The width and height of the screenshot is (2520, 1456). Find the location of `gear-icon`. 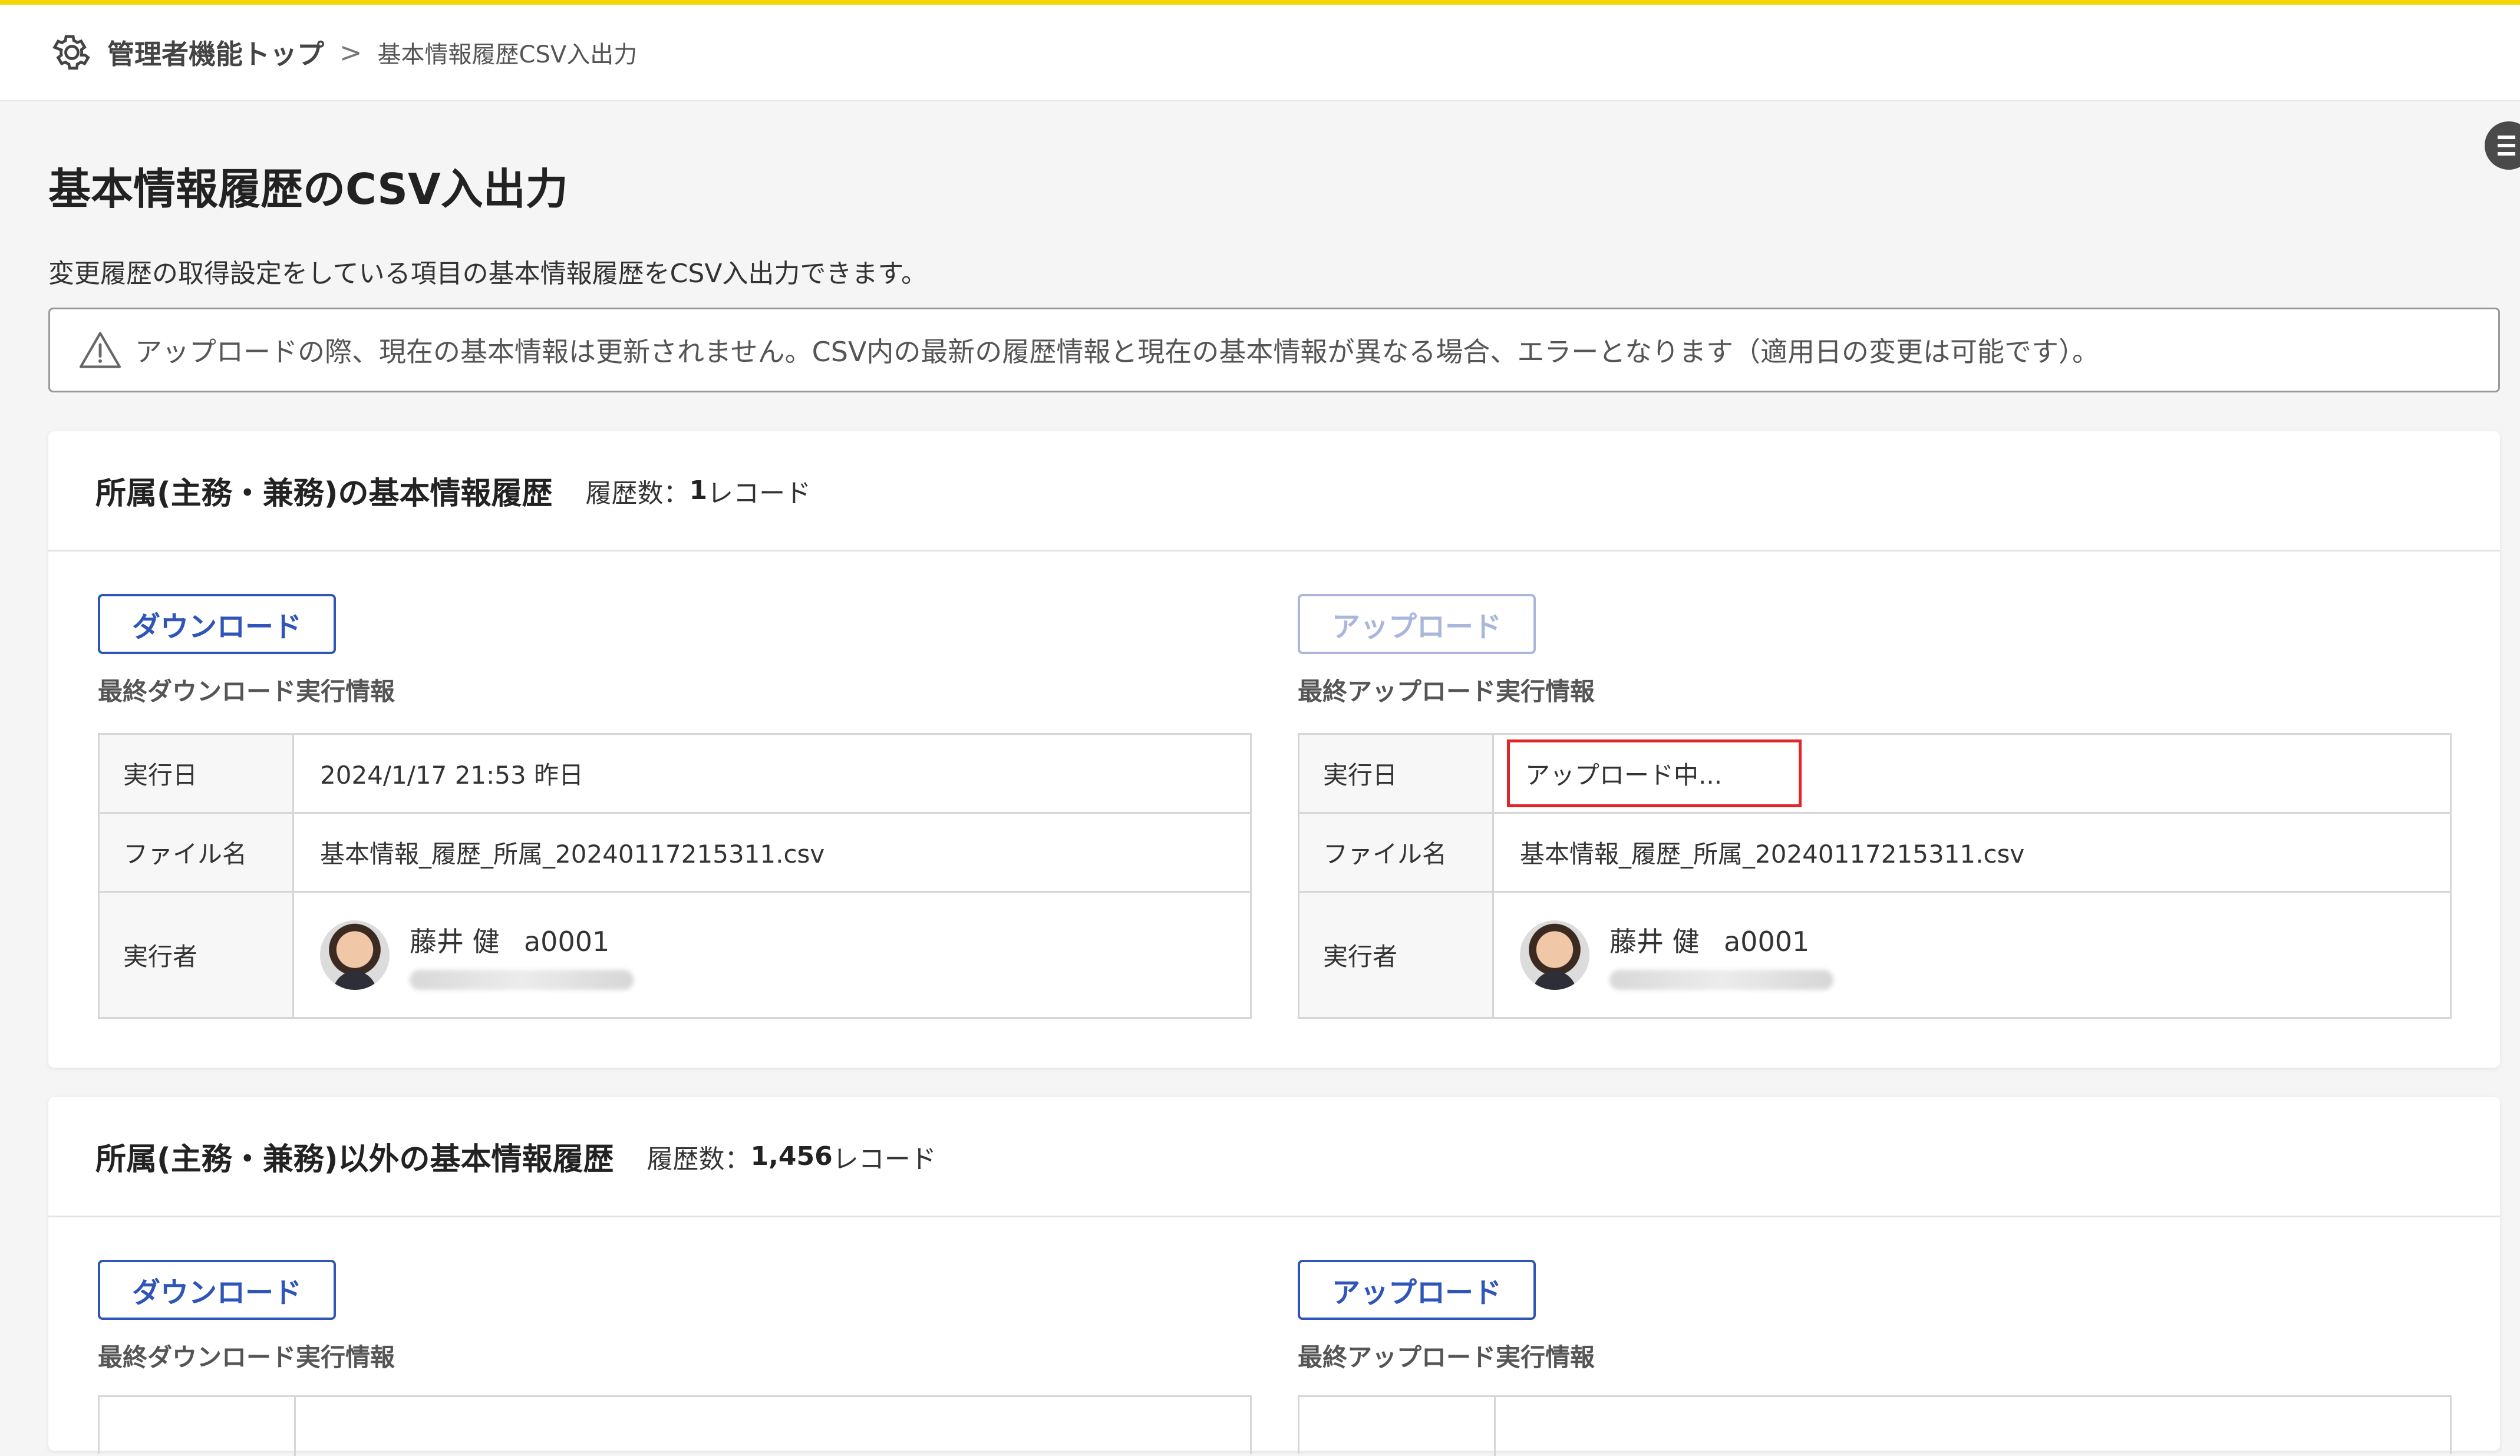

gear-icon is located at coordinates (72, 52).